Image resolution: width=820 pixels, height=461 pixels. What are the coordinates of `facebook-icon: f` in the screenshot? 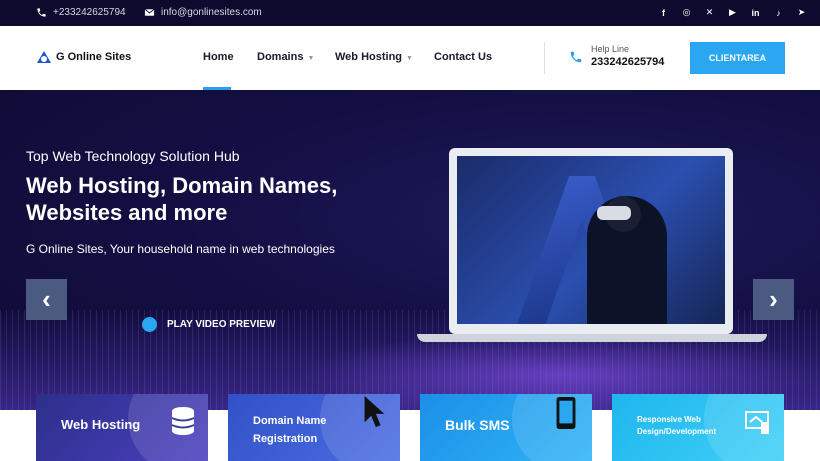 It's located at (663, 12).